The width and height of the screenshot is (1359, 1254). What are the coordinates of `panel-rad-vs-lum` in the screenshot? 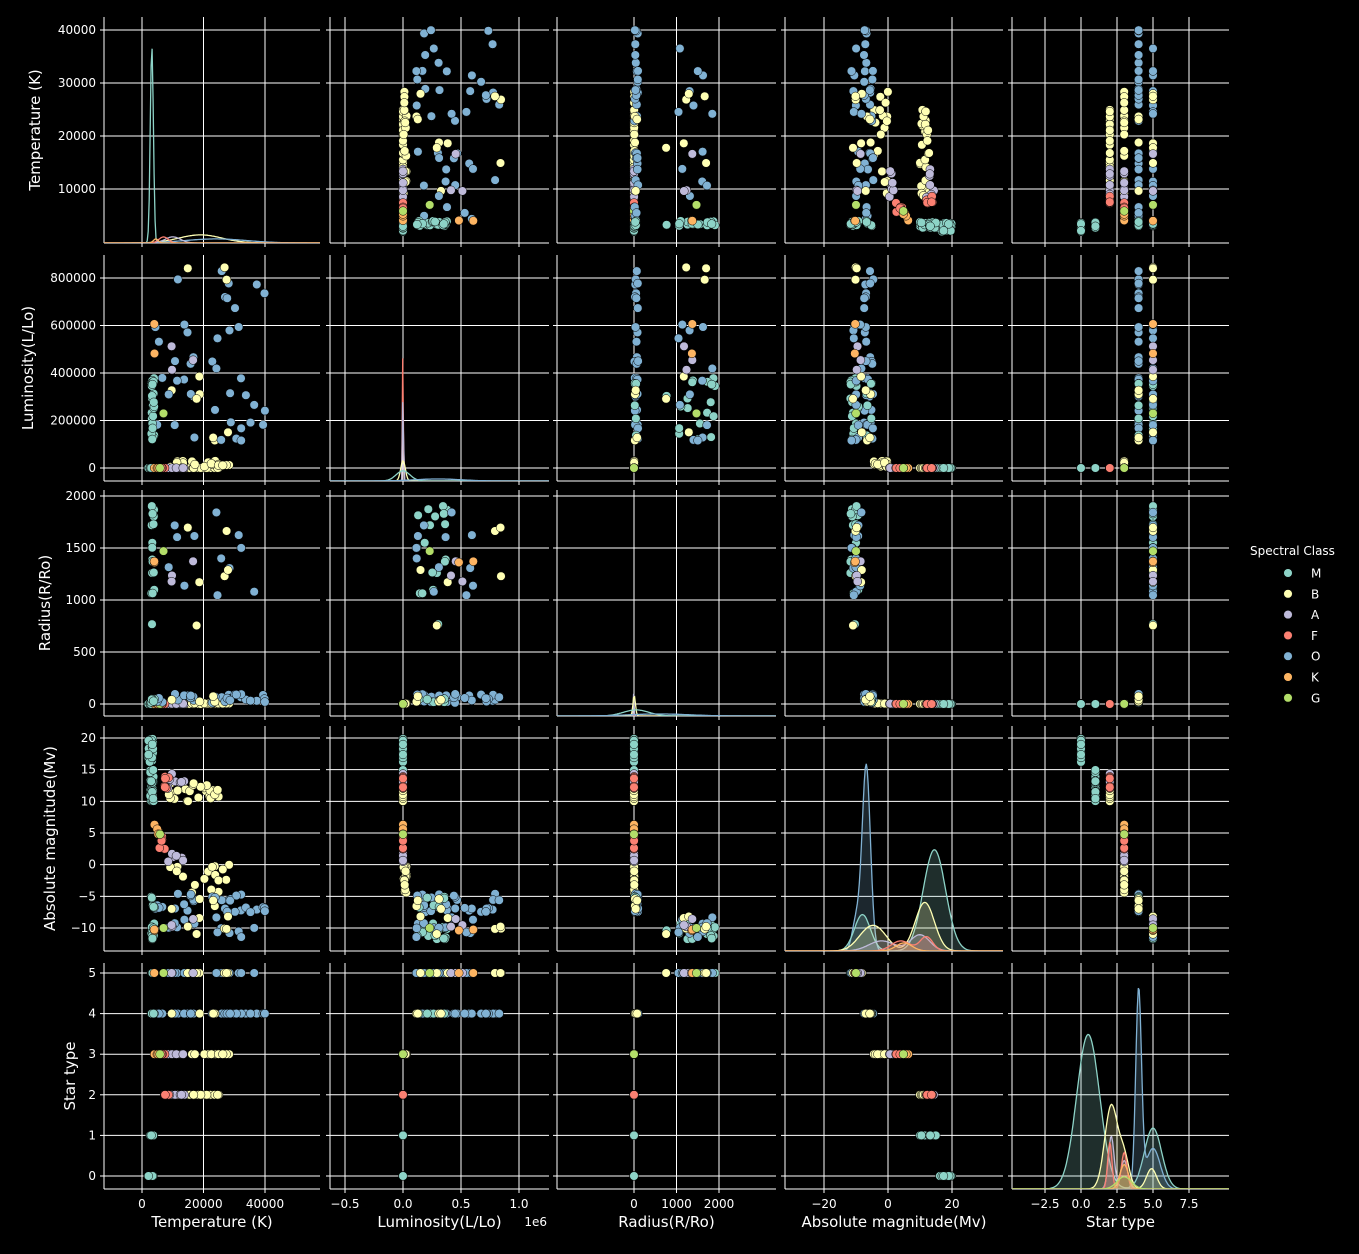 It's located at (437, 605).